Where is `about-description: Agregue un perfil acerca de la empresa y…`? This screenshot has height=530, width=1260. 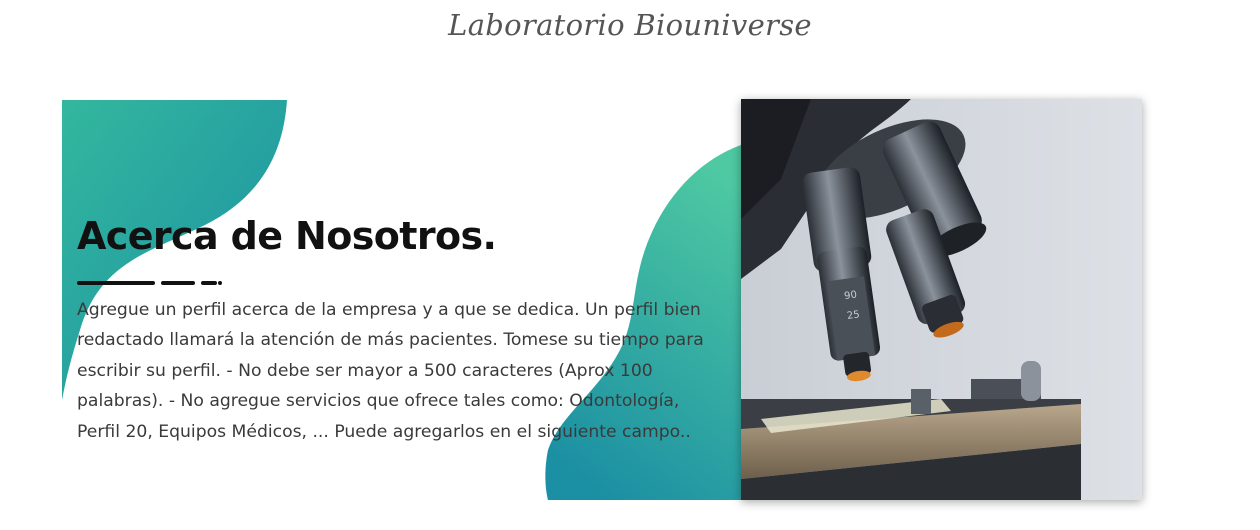 about-description: Agregue un perfil acerca de la empresa y… is located at coordinates (390, 371).